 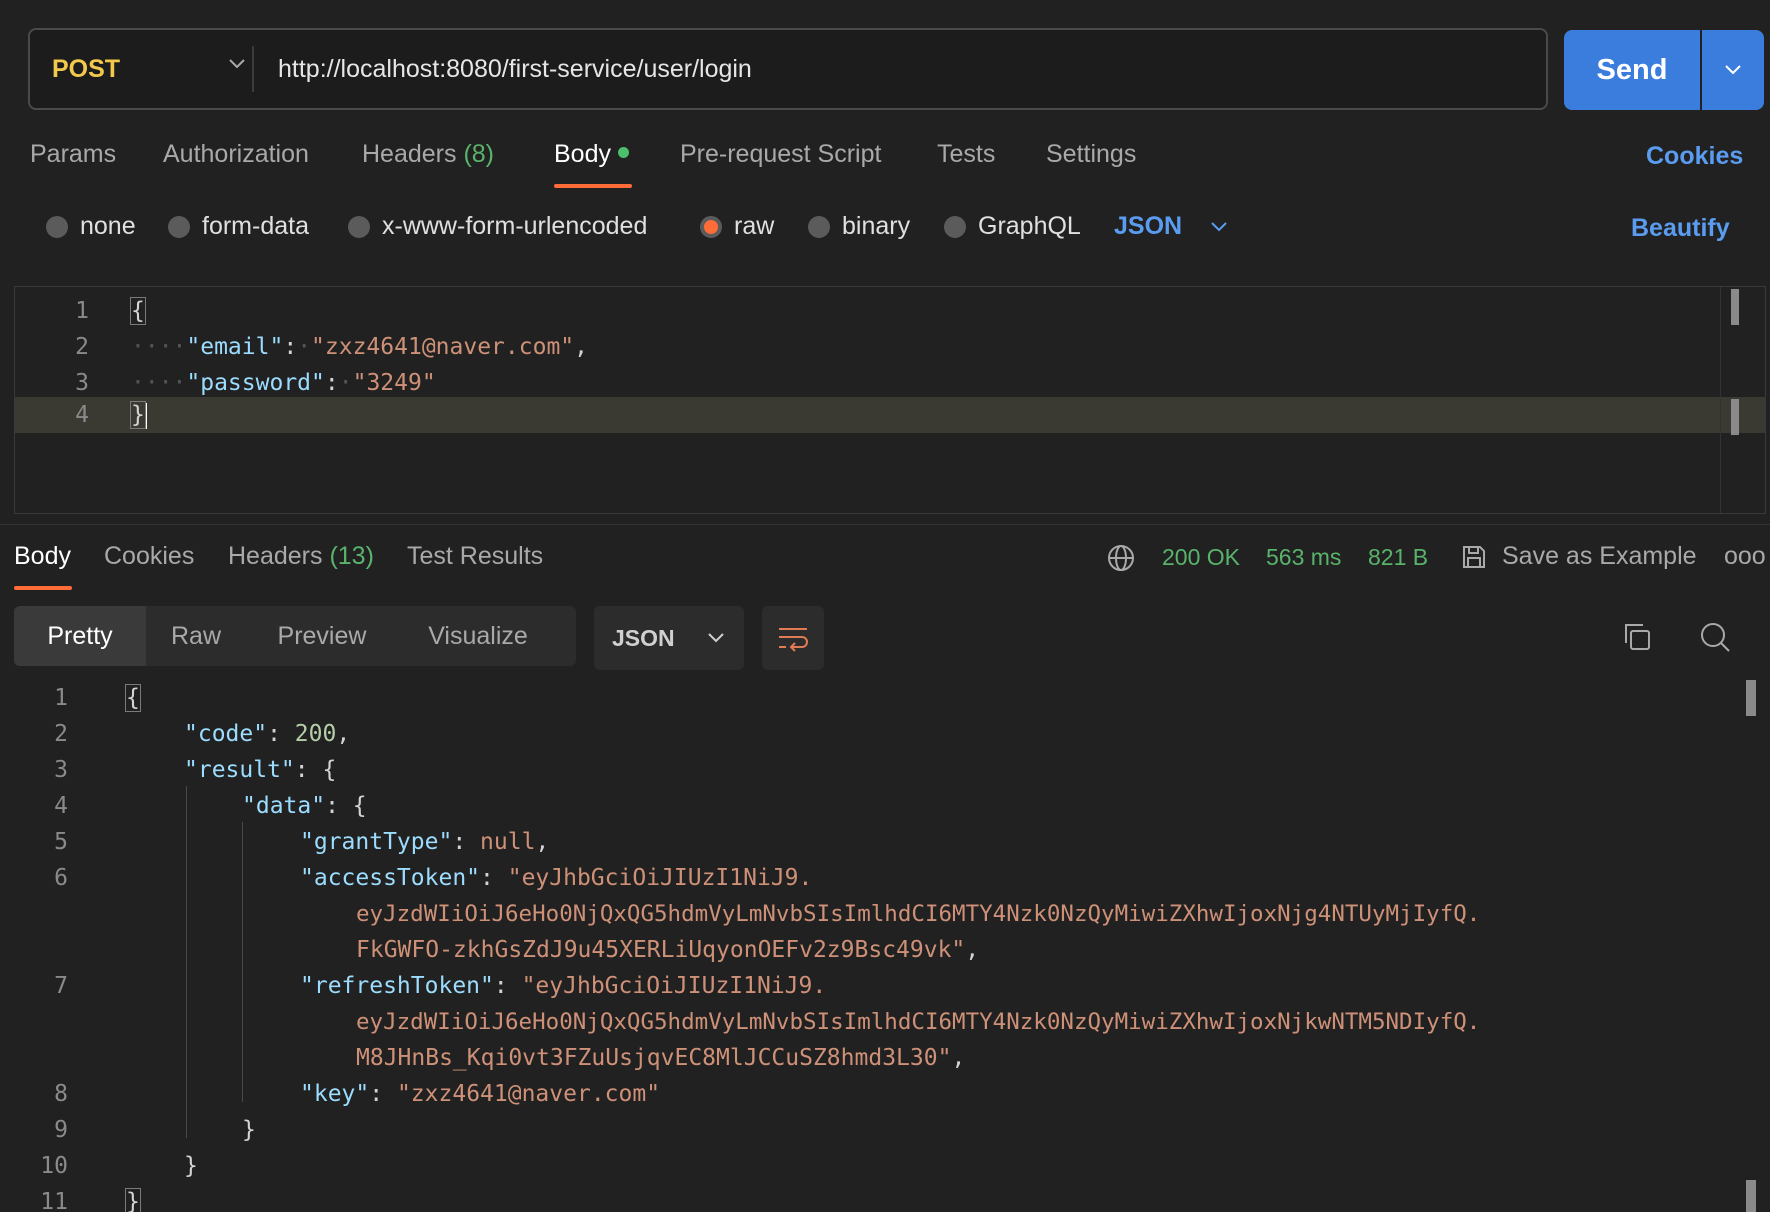 What do you see at coordinates (885, 806) in the screenshot?
I see `code-line: 4 "data": {` at bounding box center [885, 806].